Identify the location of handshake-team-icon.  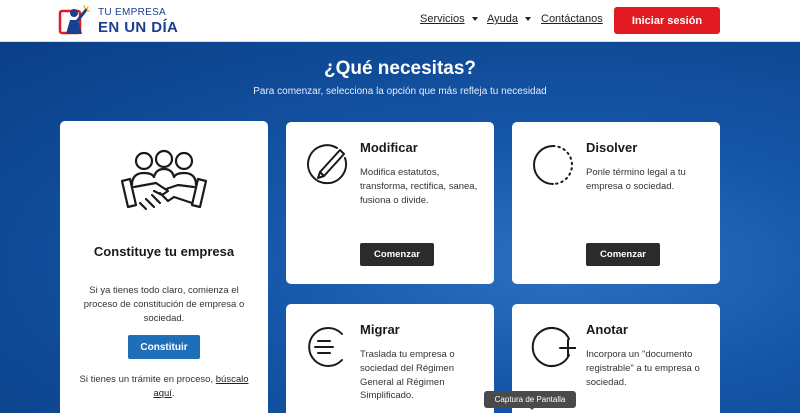
(164, 185).